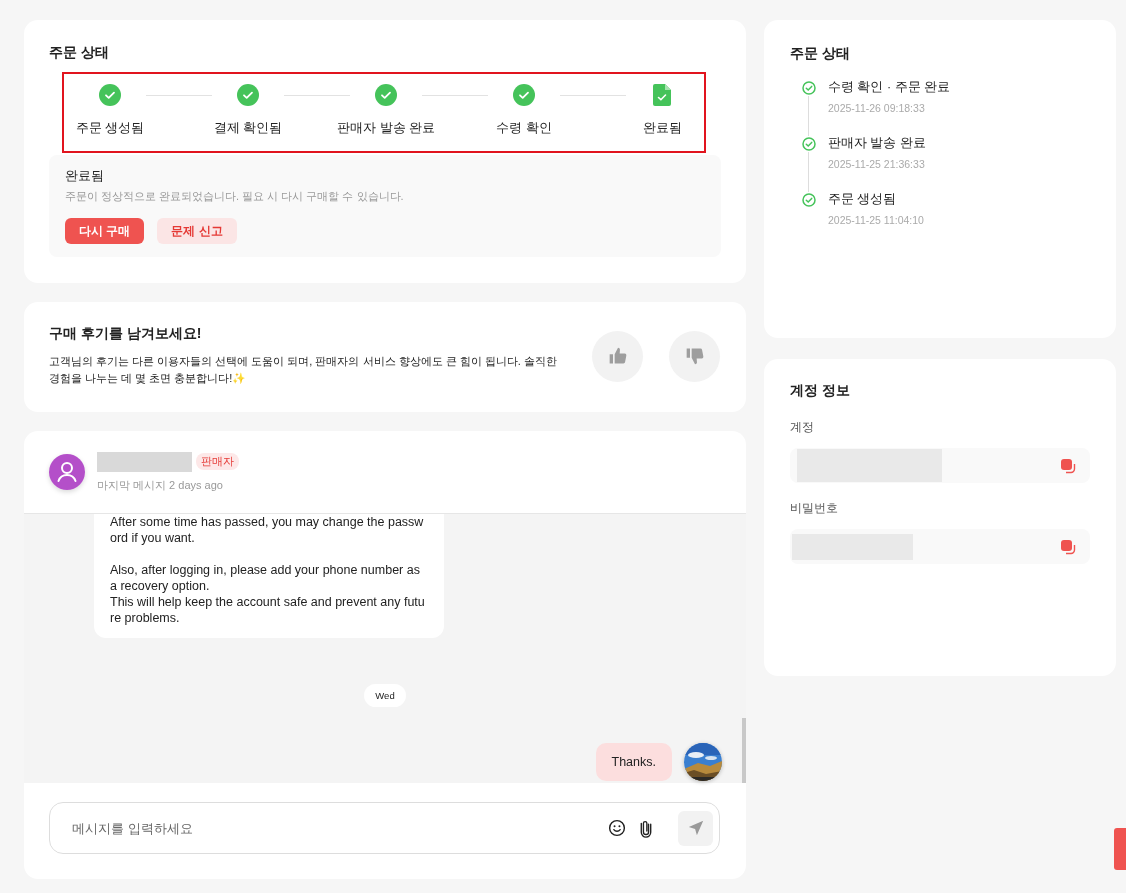  What do you see at coordinates (160, 485) in the screenshot?
I see `last-message-time: 마지막 메시지 2 days ago` at bounding box center [160, 485].